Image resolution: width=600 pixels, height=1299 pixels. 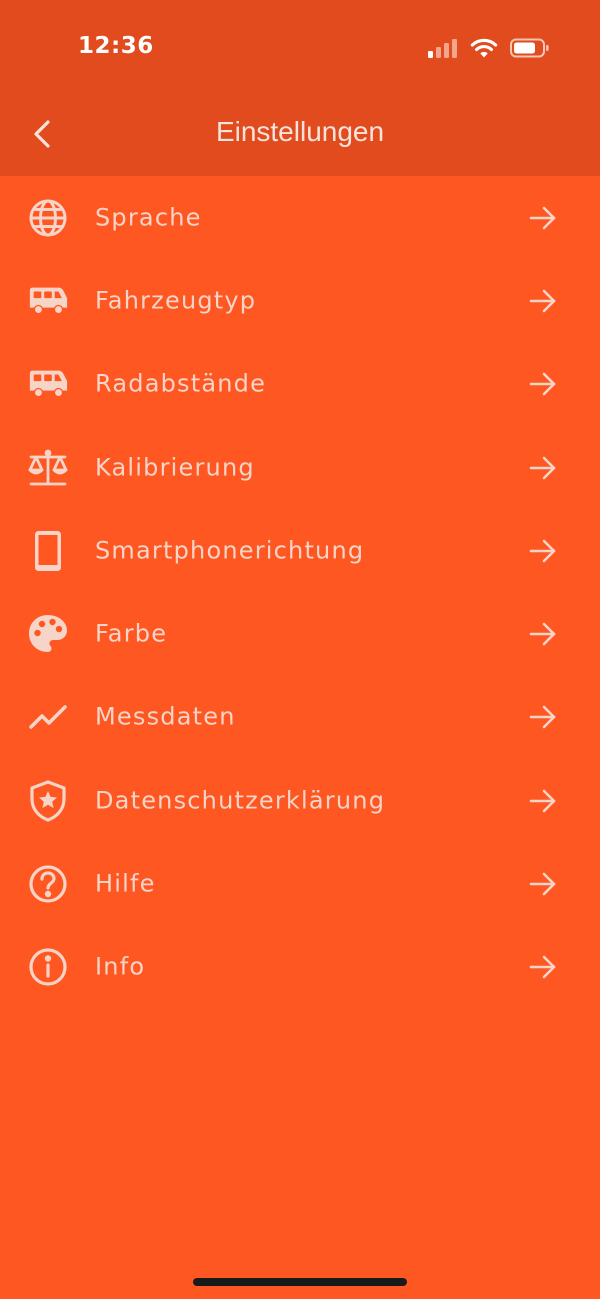 I want to click on menu-item-messdaten: Messdaten, so click(x=300, y=717).